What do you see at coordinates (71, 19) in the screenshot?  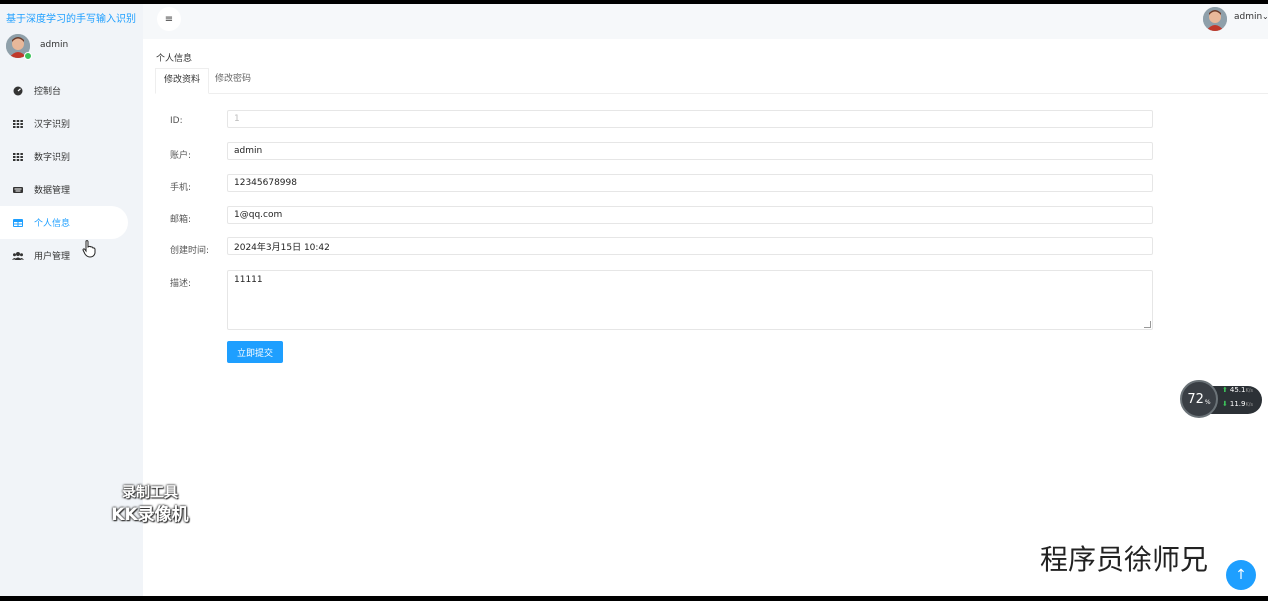 I see `app-title: 基于深度学习的手写输入识别` at bounding box center [71, 19].